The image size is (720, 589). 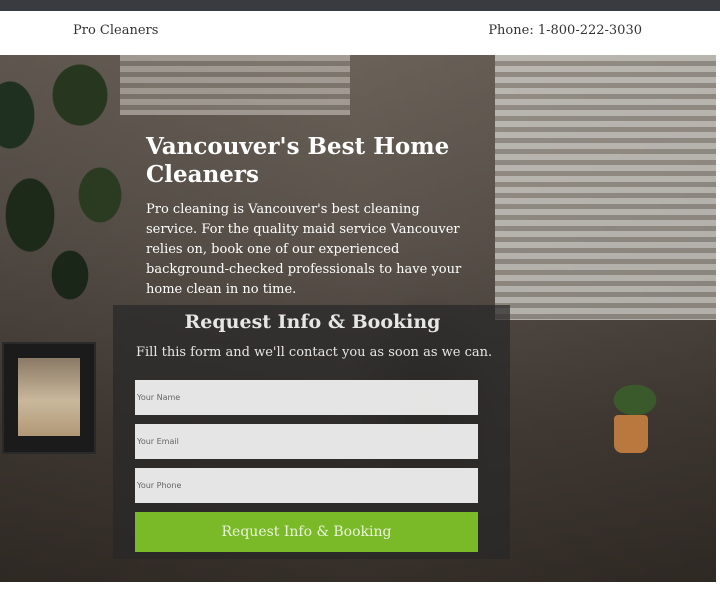 What do you see at coordinates (306, 397) in the screenshot?
I see `name-input` at bounding box center [306, 397].